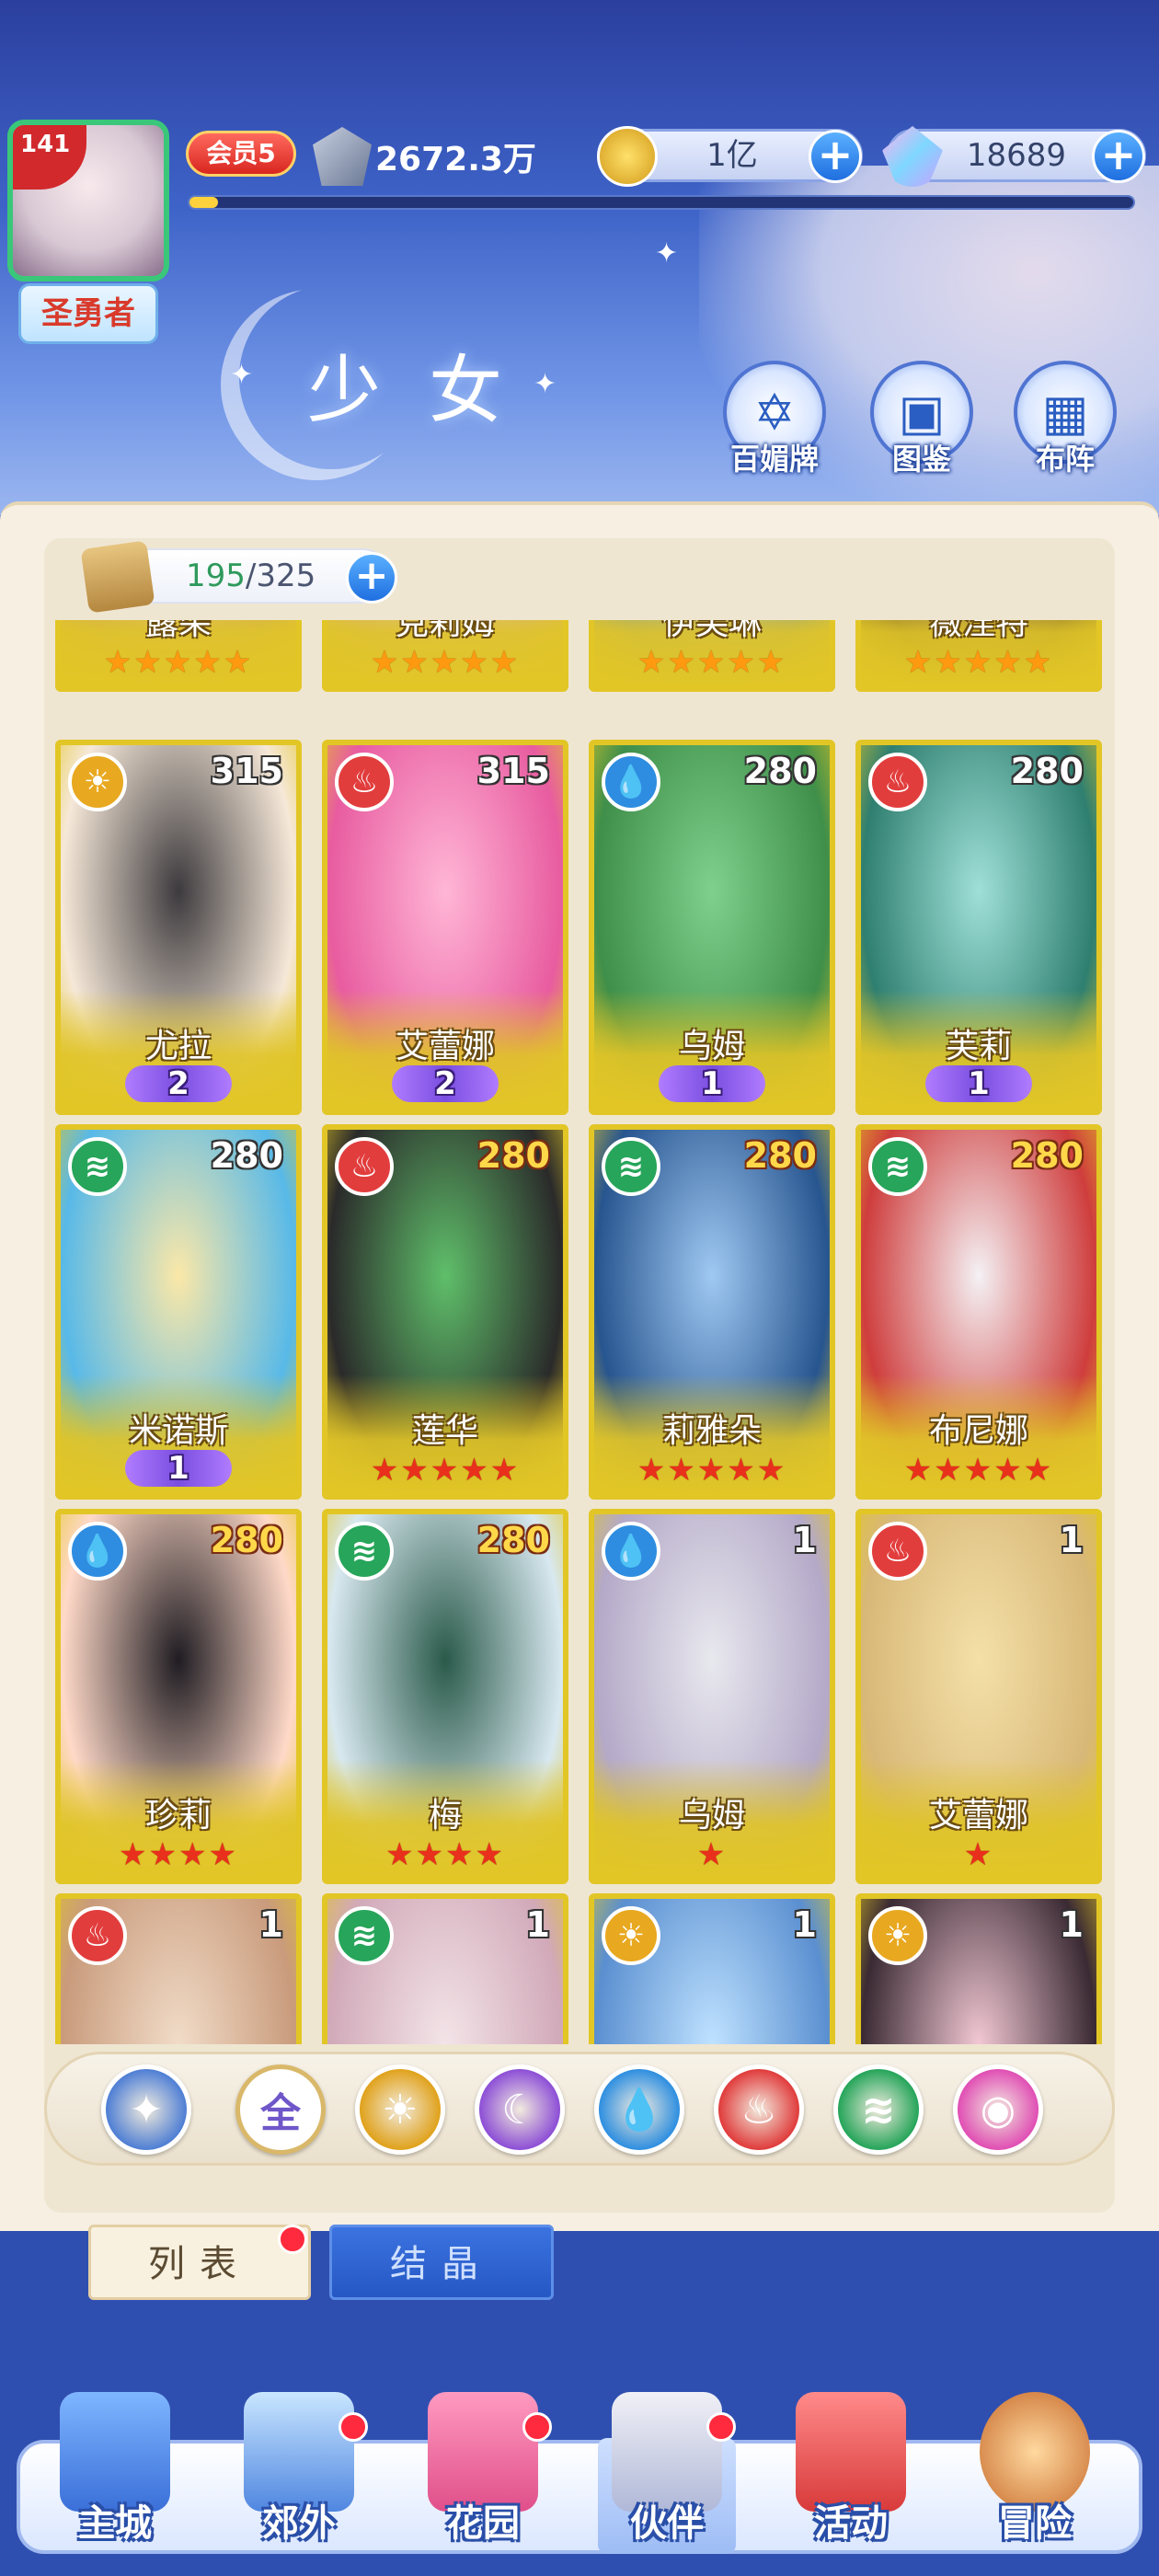  What do you see at coordinates (445, 656) in the screenshot?
I see `partner-card: 克莉姆 ★★★★★` at bounding box center [445, 656].